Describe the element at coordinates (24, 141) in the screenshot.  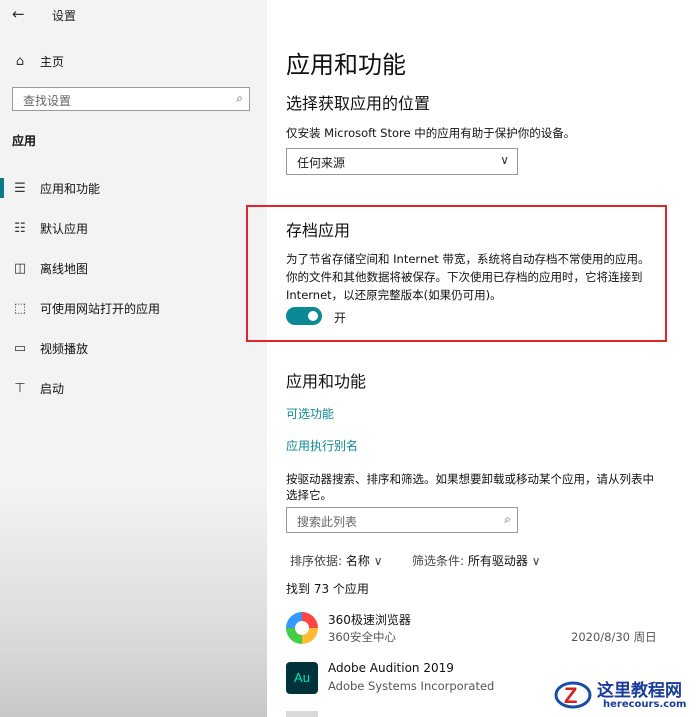
I see `sidebar-section-label: 应用` at that location.